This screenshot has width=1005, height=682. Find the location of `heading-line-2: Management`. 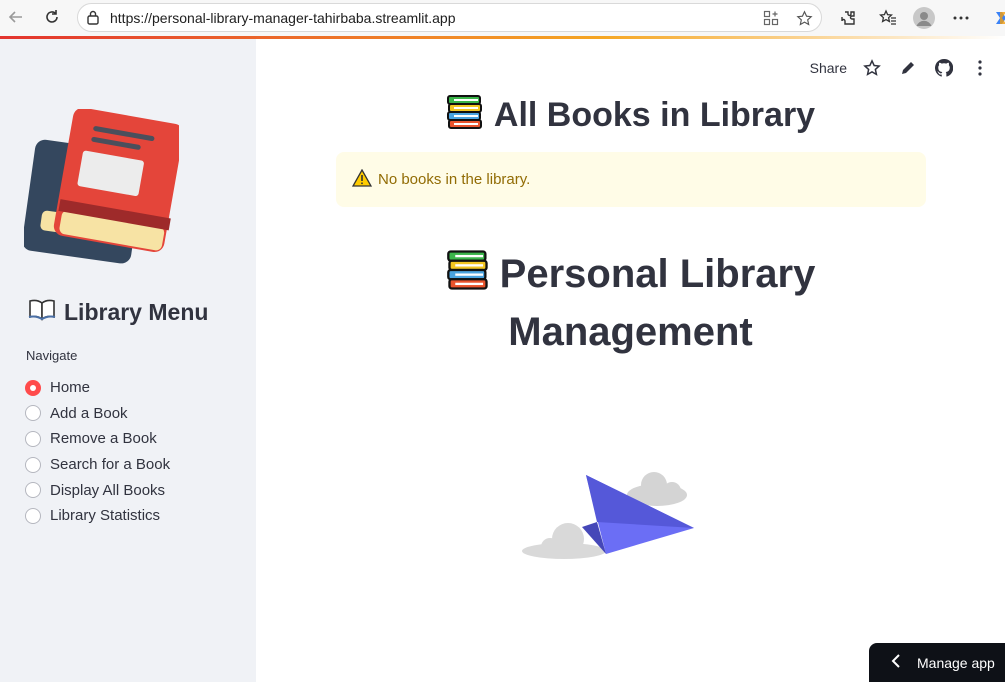

heading-line-2: Management is located at coordinates (630, 332).